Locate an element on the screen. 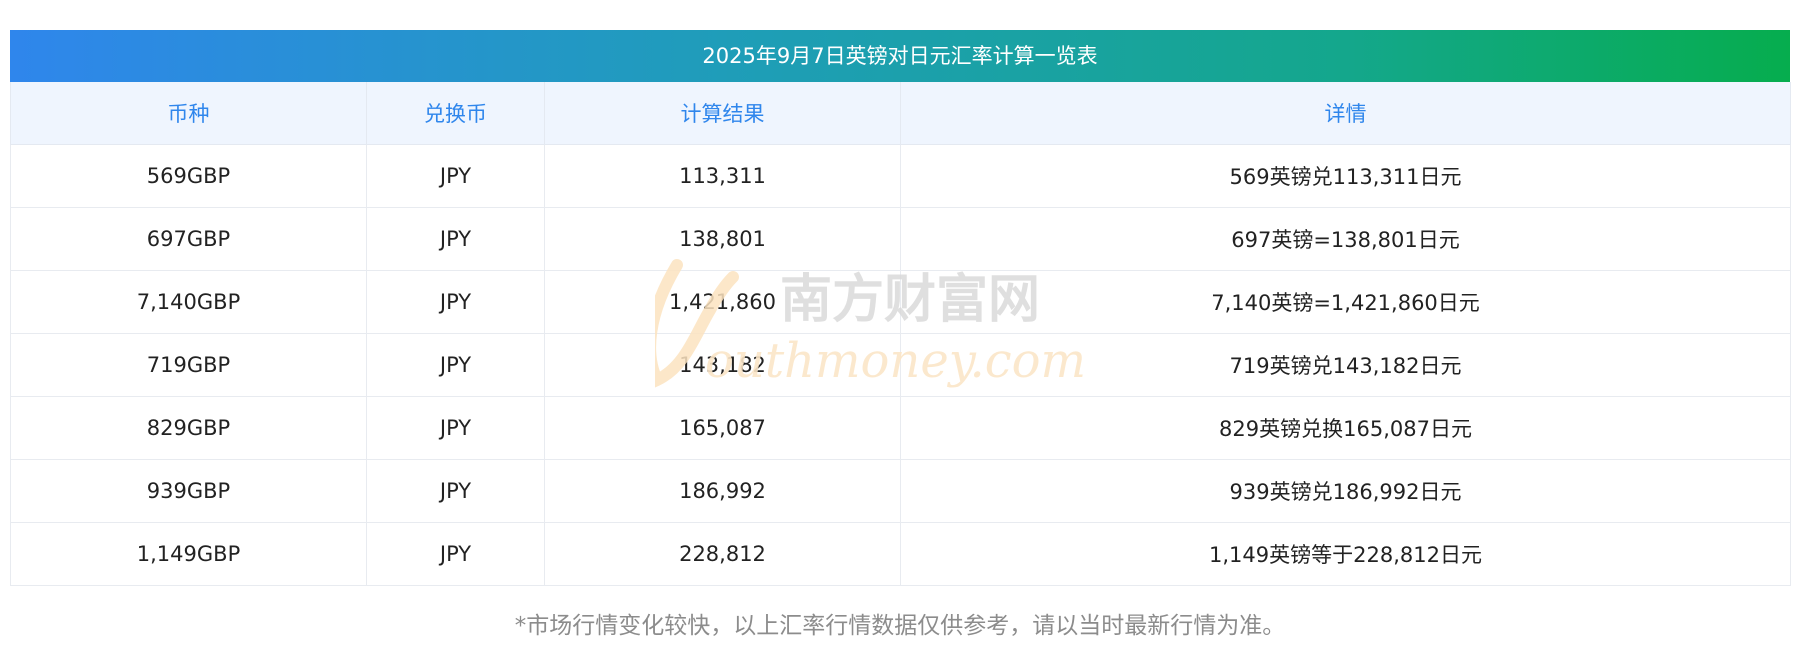  cell-detail: 697英镑=138,801日元 is located at coordinates (1345, 239).